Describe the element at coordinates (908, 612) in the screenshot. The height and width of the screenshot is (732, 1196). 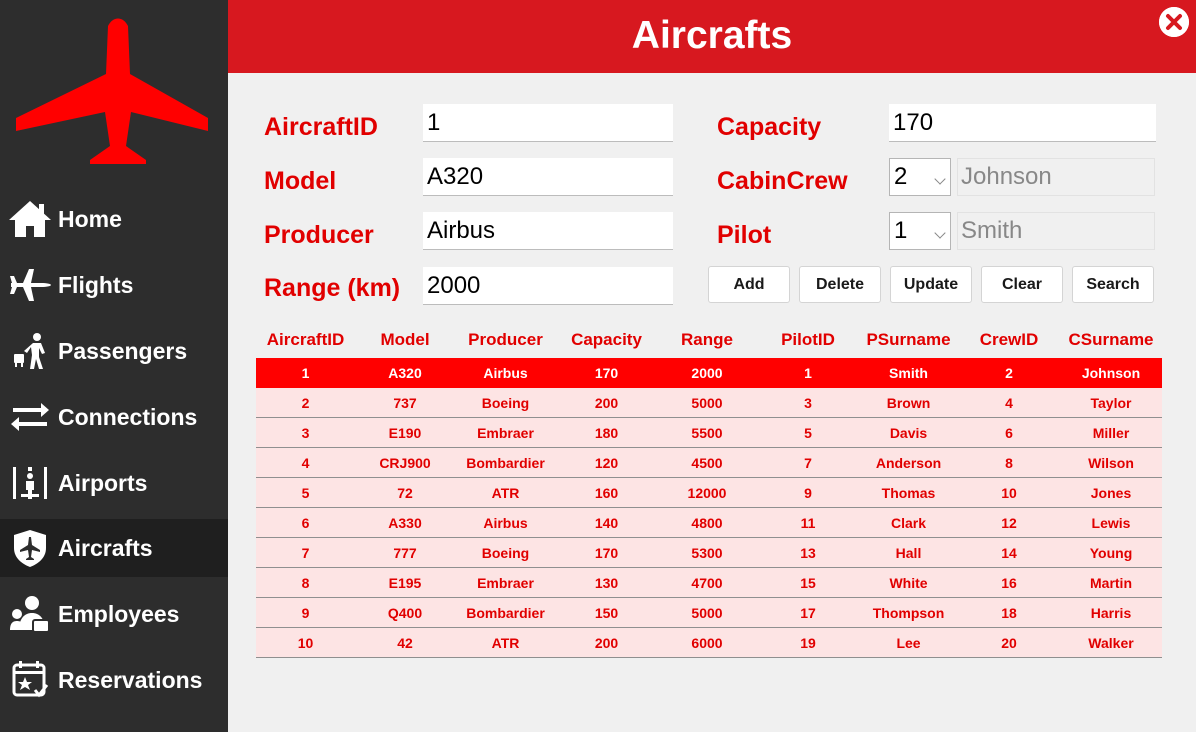
I see `table-cell: Thompson` at that location.